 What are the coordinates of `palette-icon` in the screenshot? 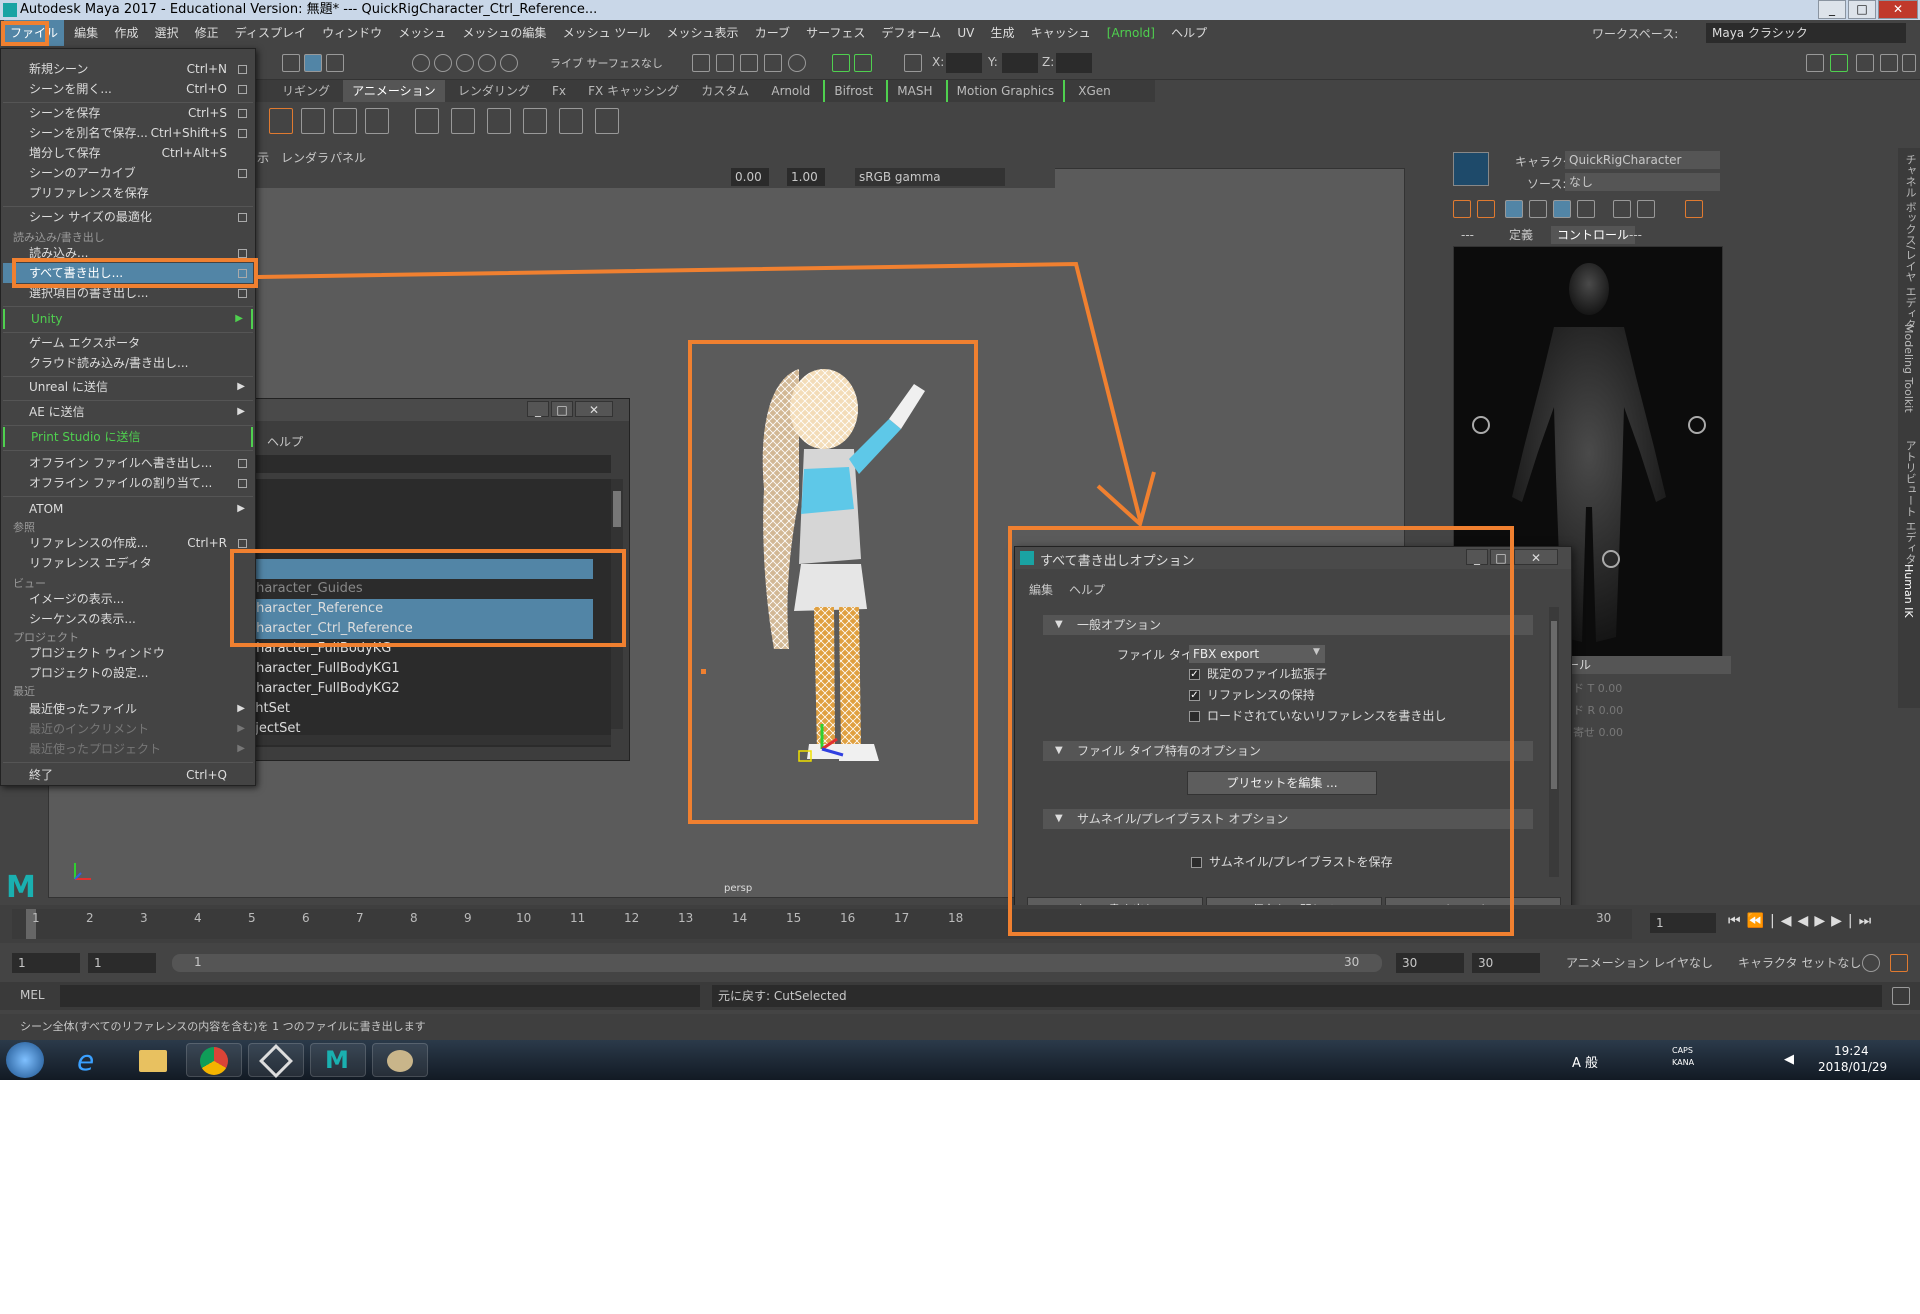 It's located at (400, 1061).